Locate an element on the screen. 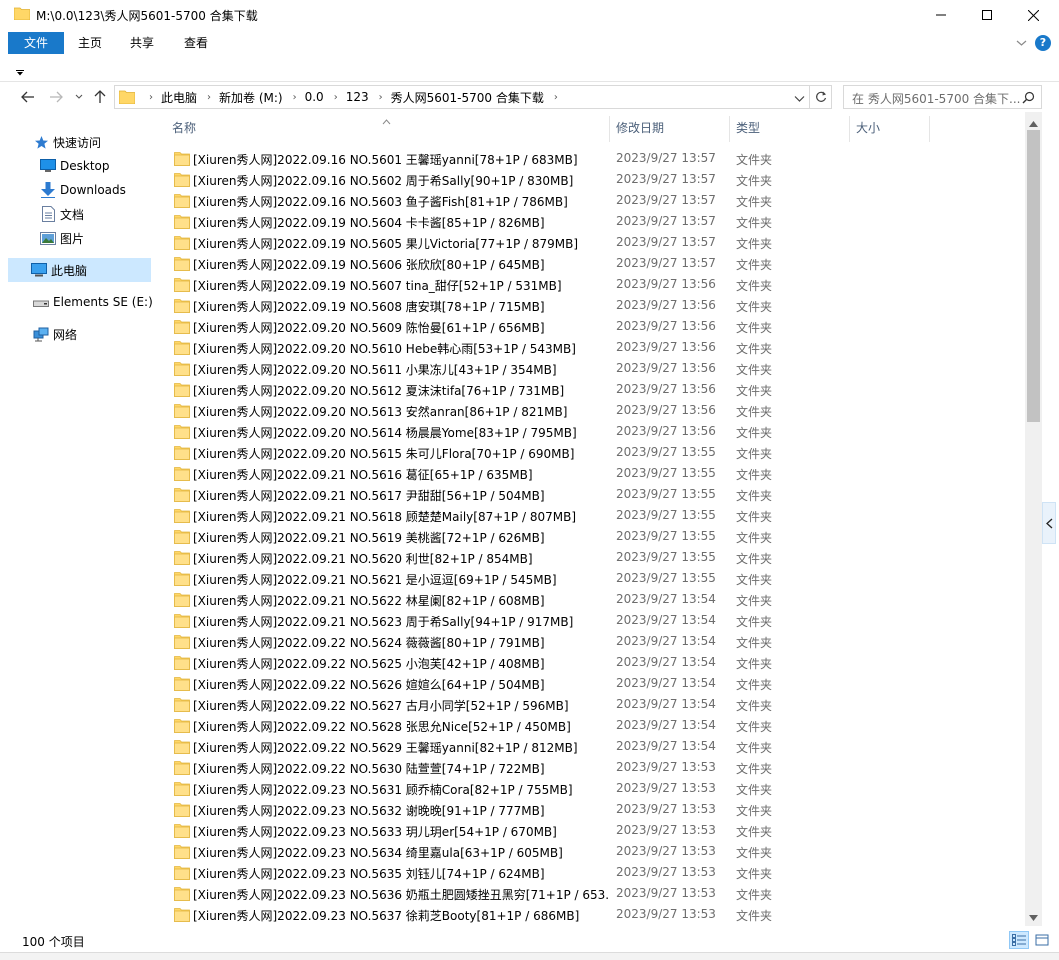 The height and width of the screenshot is (960, 1059). column-divider is located at coordinates (929, 129).